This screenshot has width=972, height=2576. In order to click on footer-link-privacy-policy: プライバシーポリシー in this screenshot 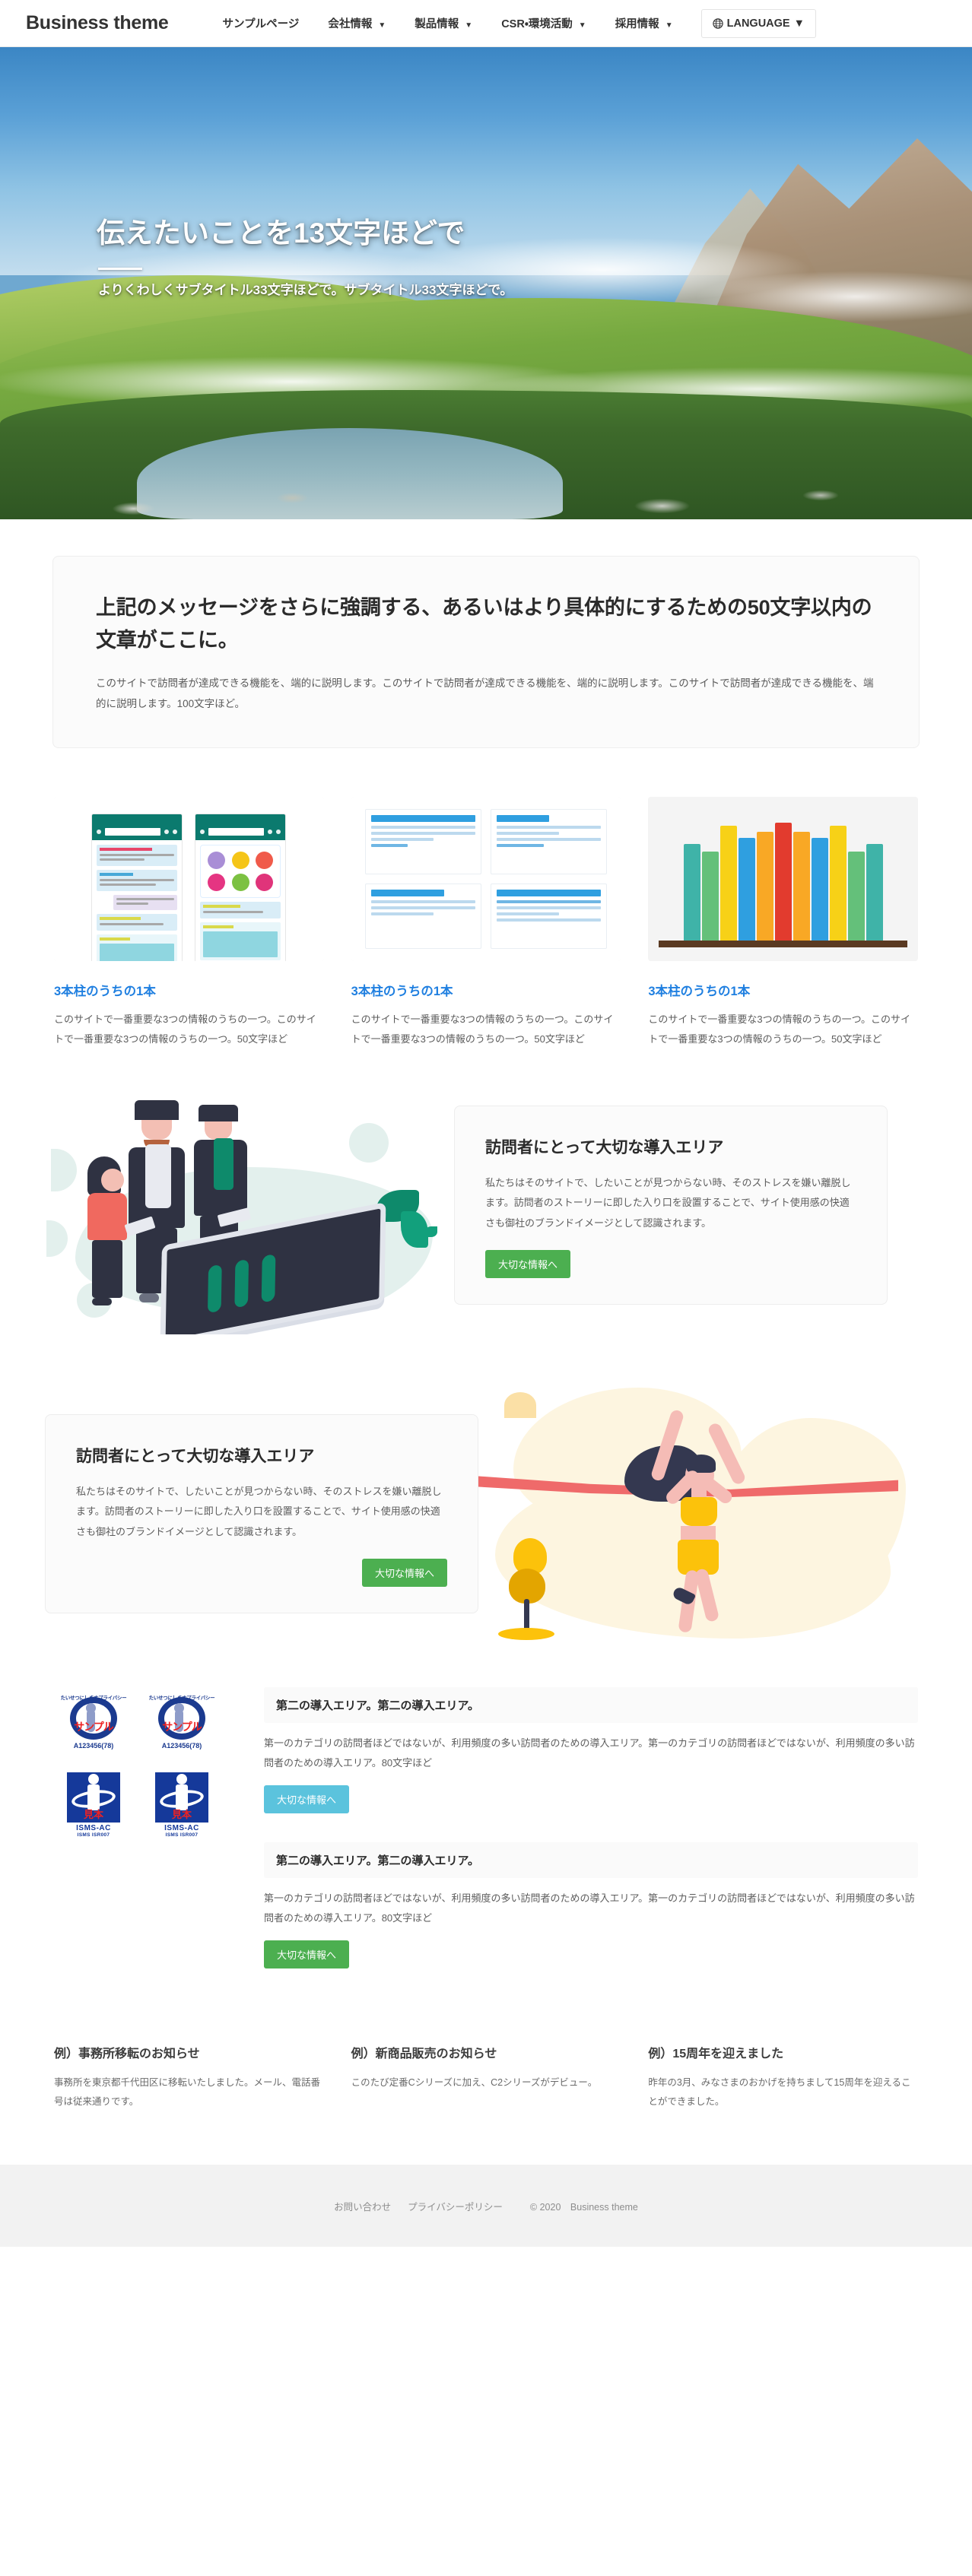, I will do `click(455, 2206)`.